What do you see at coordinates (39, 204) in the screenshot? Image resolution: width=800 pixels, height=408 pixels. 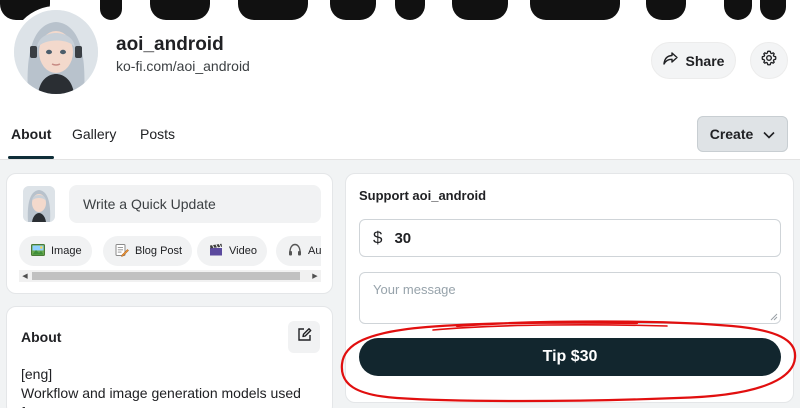 I see `avatar` at bounding box center [39, 204].